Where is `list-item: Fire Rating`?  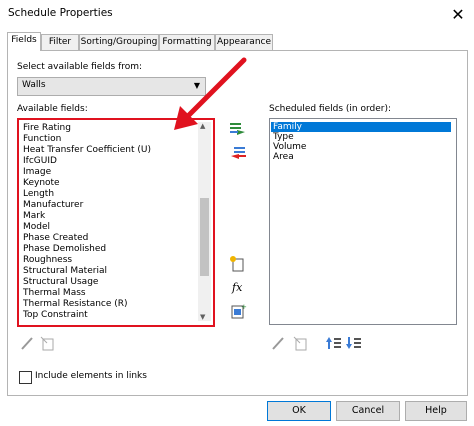 list-item: Fire Rating is located at coordinates (47, 128).